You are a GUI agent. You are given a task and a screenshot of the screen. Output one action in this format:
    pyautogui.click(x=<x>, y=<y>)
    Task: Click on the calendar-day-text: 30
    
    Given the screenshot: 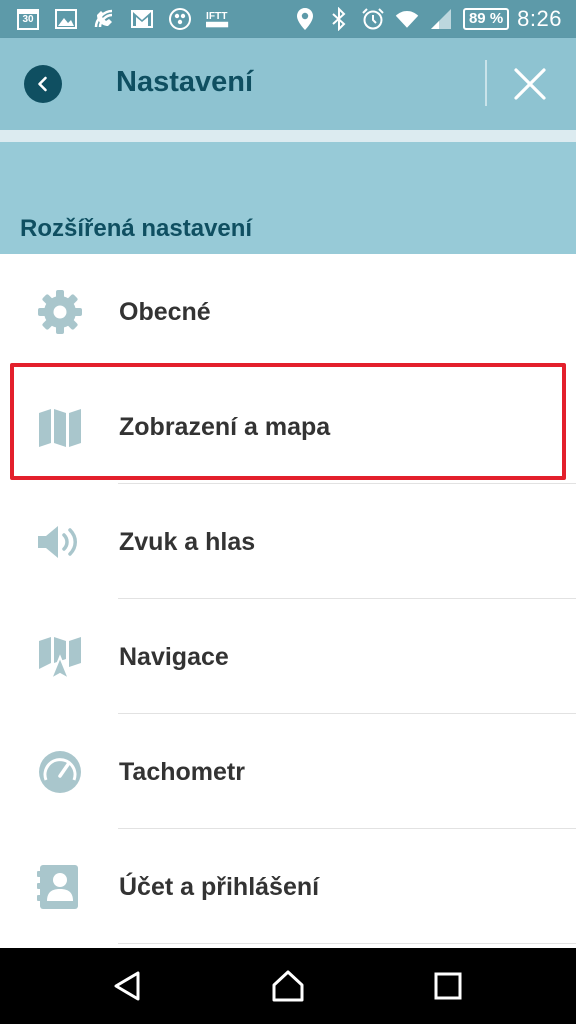 What is the action you would take?
    pyautogui.click(x=28, y=19)
    